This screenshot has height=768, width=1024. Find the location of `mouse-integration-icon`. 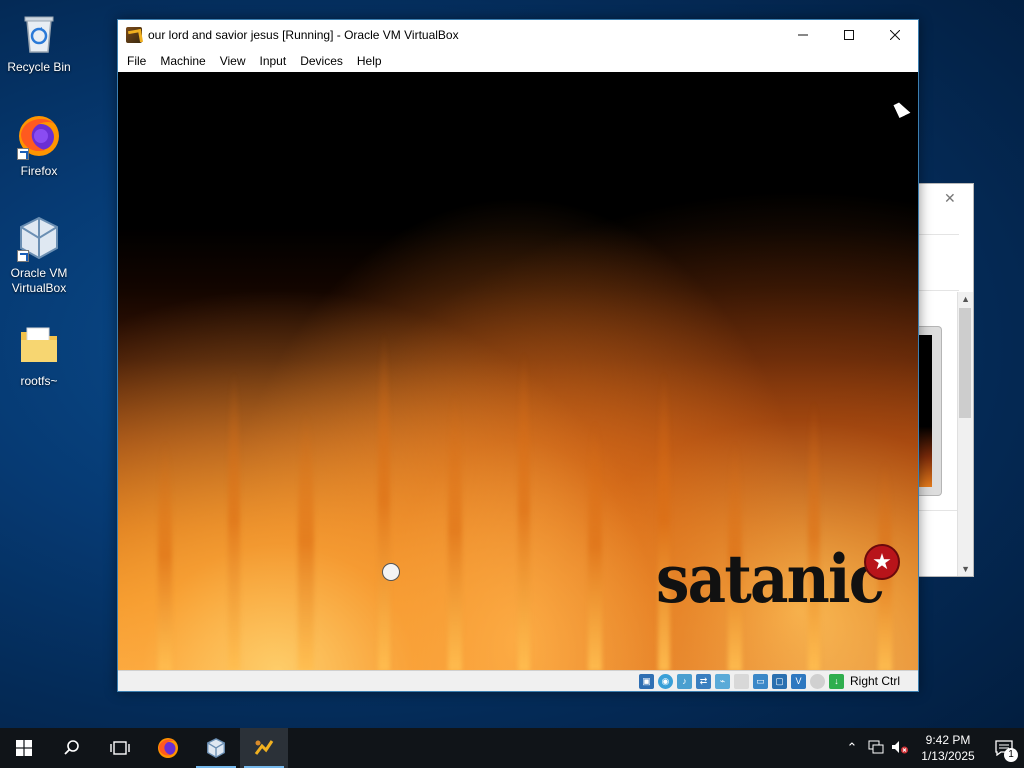

mouse-integration-icon is located at coordinates (817, 681).